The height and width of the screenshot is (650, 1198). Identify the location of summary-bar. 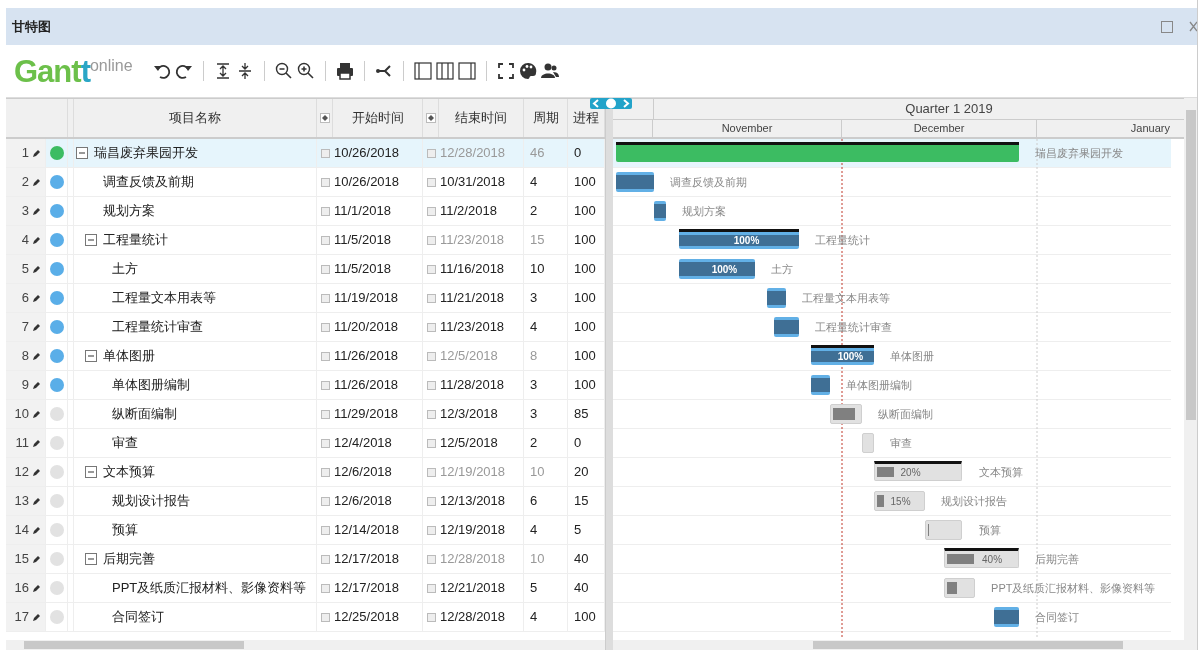
(818, 152).